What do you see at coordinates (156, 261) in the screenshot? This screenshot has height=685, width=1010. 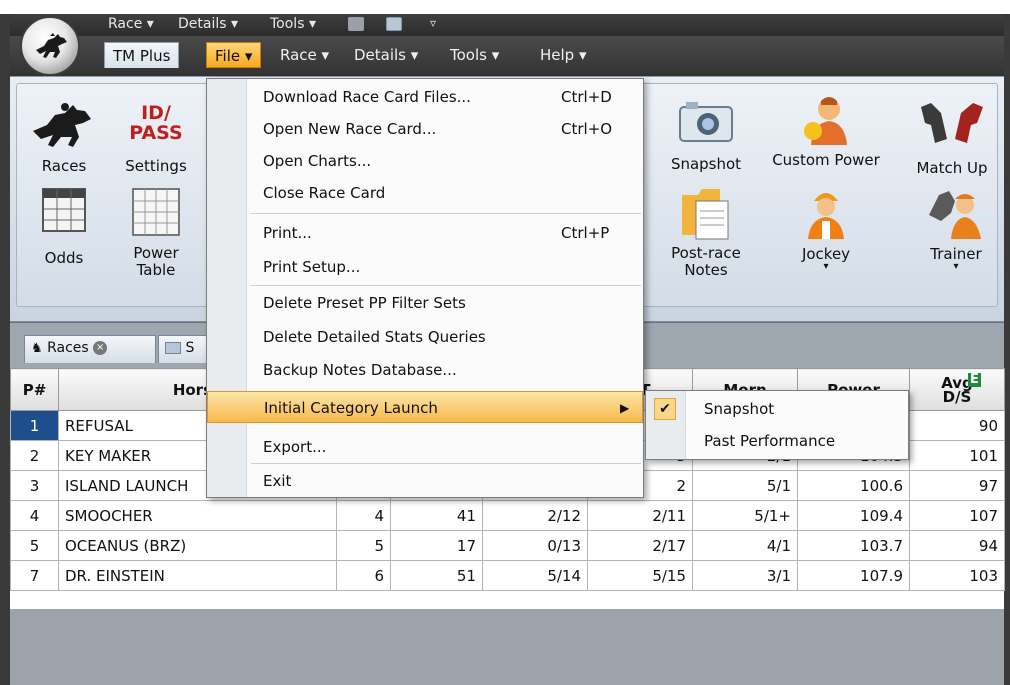 I see `power-table-label: Power Table` at bounding box center [156, 261].